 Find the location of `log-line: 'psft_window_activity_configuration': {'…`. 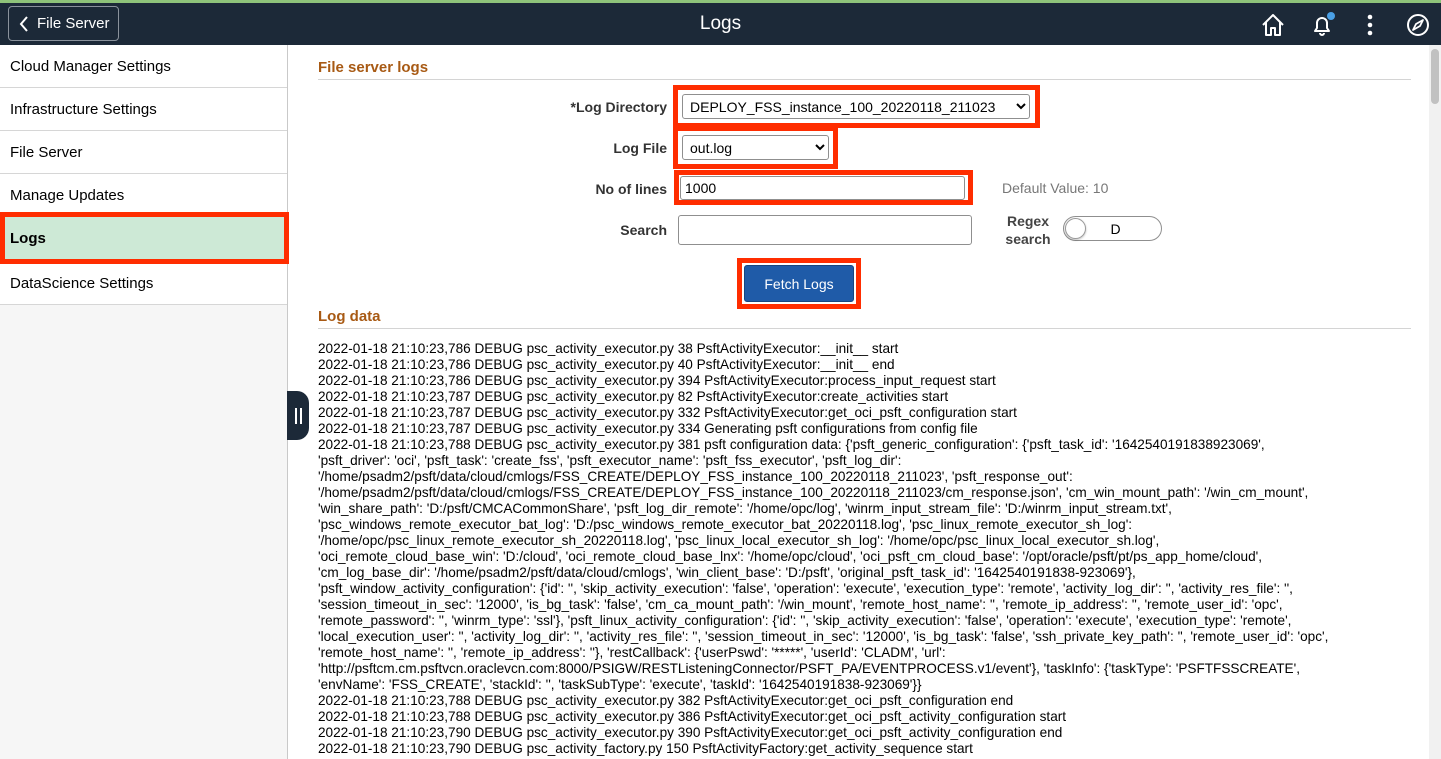

log-line: 'psft_window_activity_configuration': {'… is located at coordinates (805, 588).